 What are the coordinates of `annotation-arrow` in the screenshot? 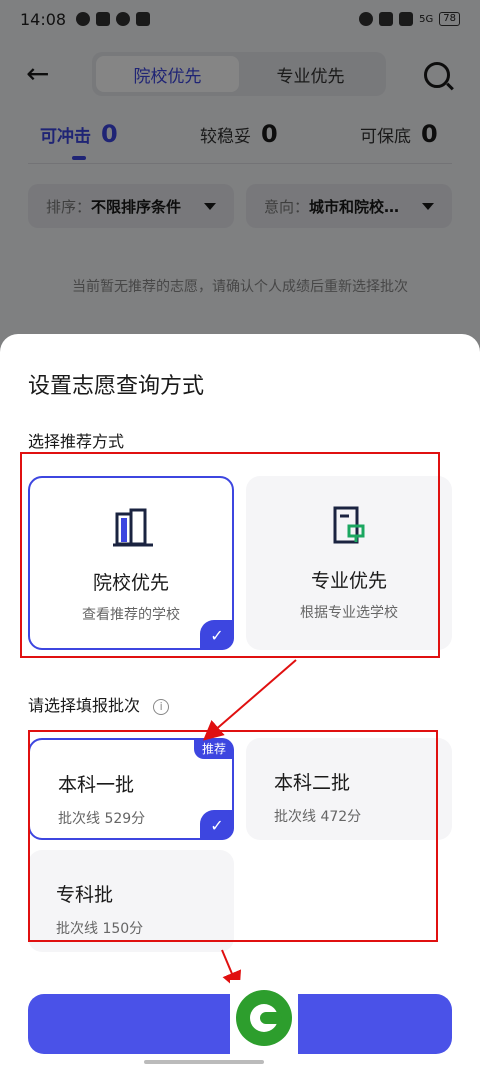 It's located at (249, 700).